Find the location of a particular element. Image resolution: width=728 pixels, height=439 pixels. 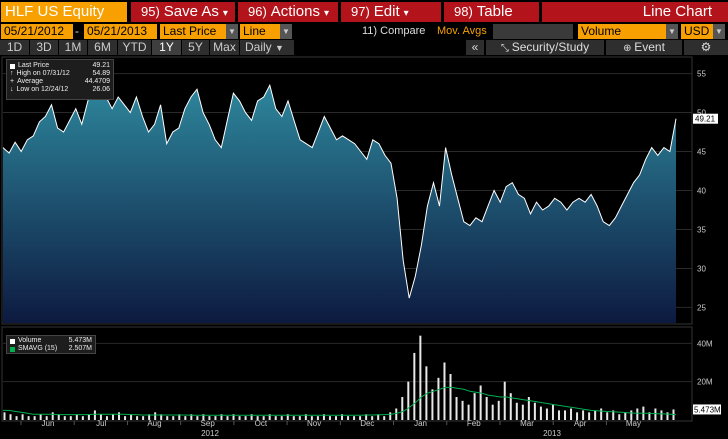

price-tick-label: 25 is located at coordinates (701, 307).